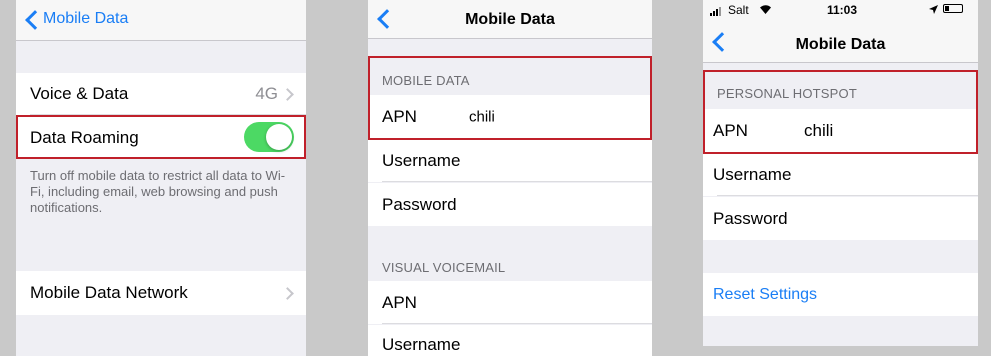 This screenshot has height=356, width=991. I want to click on reset-settings-row: Reset Settings, so click(840, 294).